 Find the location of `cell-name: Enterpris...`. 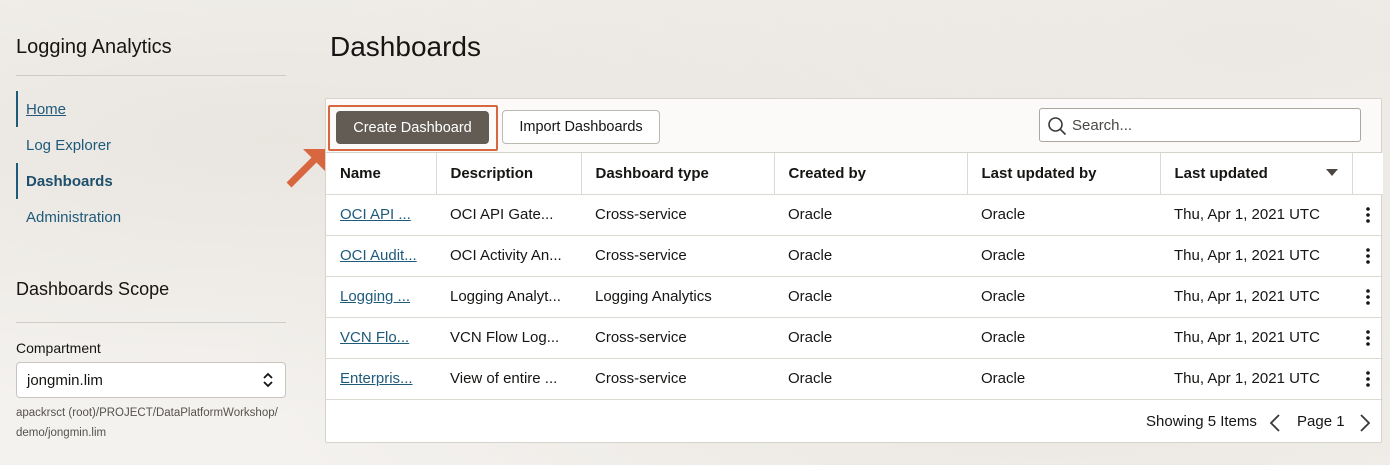

cell-name: Enterpris... is located at coordinates (381, 379).